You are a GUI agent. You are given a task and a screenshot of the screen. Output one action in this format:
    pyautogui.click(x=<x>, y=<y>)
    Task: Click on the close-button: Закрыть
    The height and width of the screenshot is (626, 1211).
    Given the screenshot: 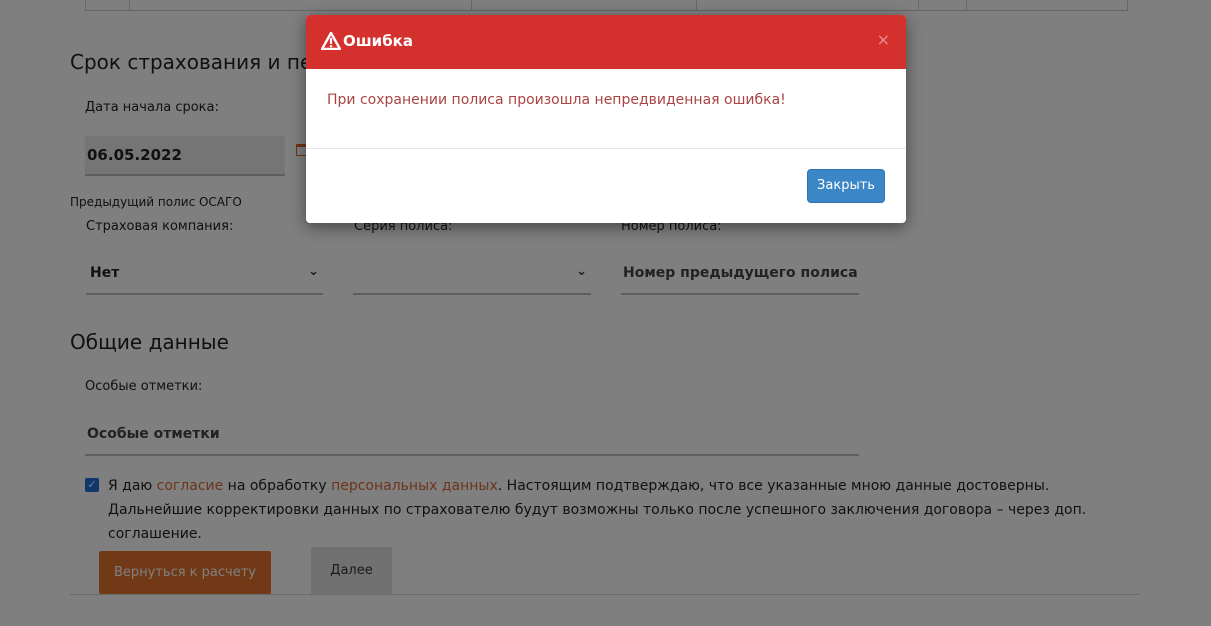 What is the action you would take?
    pyautogui.click(x=846, y=186)
    